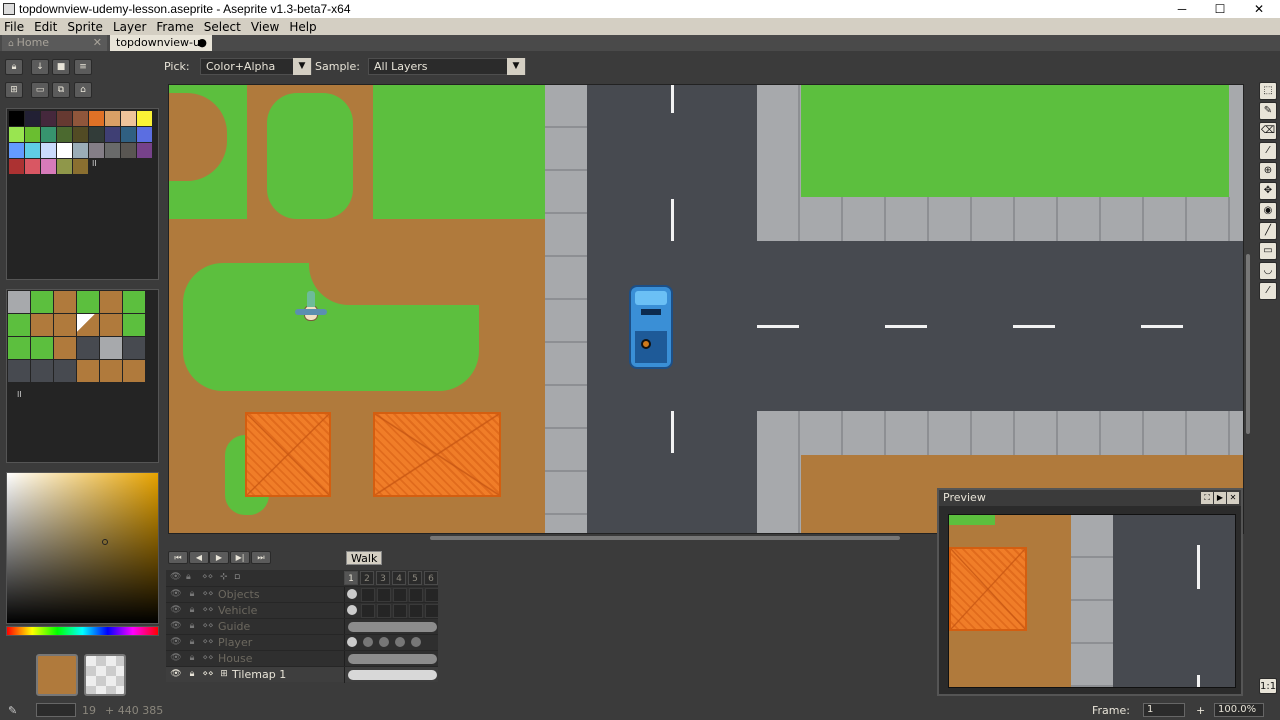  I want to click on eyedropper-tool-icon: ⁄, so click(1268, 151).